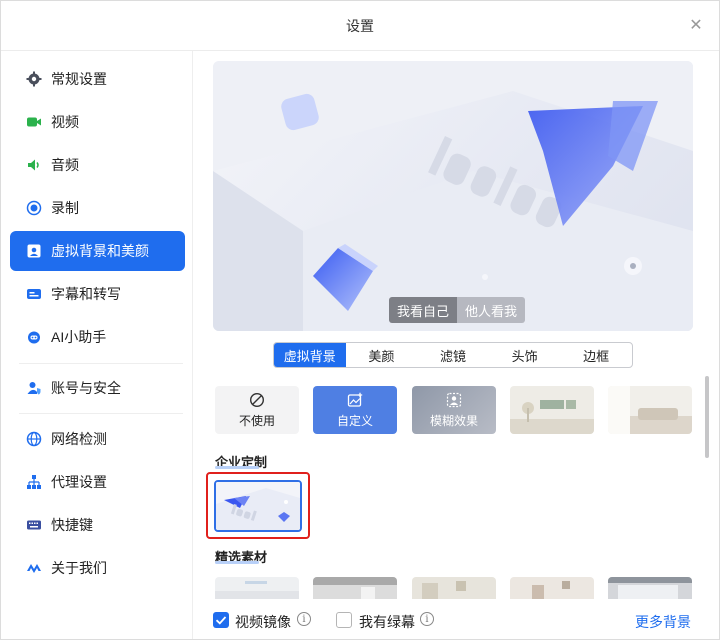 The image size is (720, 640). Describe the element at coordinates (79, 79) in the screenshot. I see `sidebar-item-label: 常规设置` at that location.